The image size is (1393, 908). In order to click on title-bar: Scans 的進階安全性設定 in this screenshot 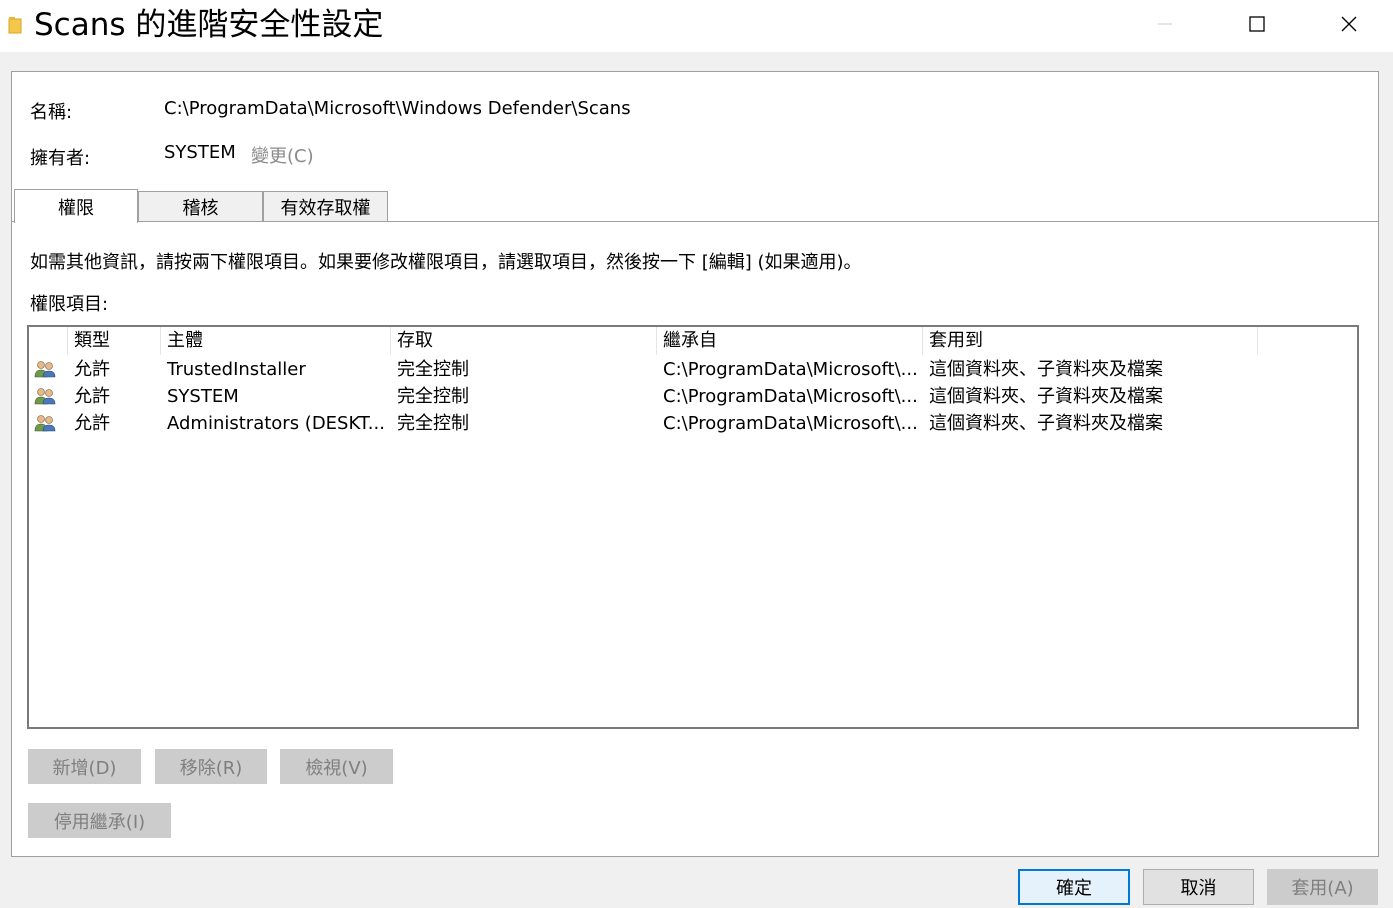, I will do `click(696, 26)`.